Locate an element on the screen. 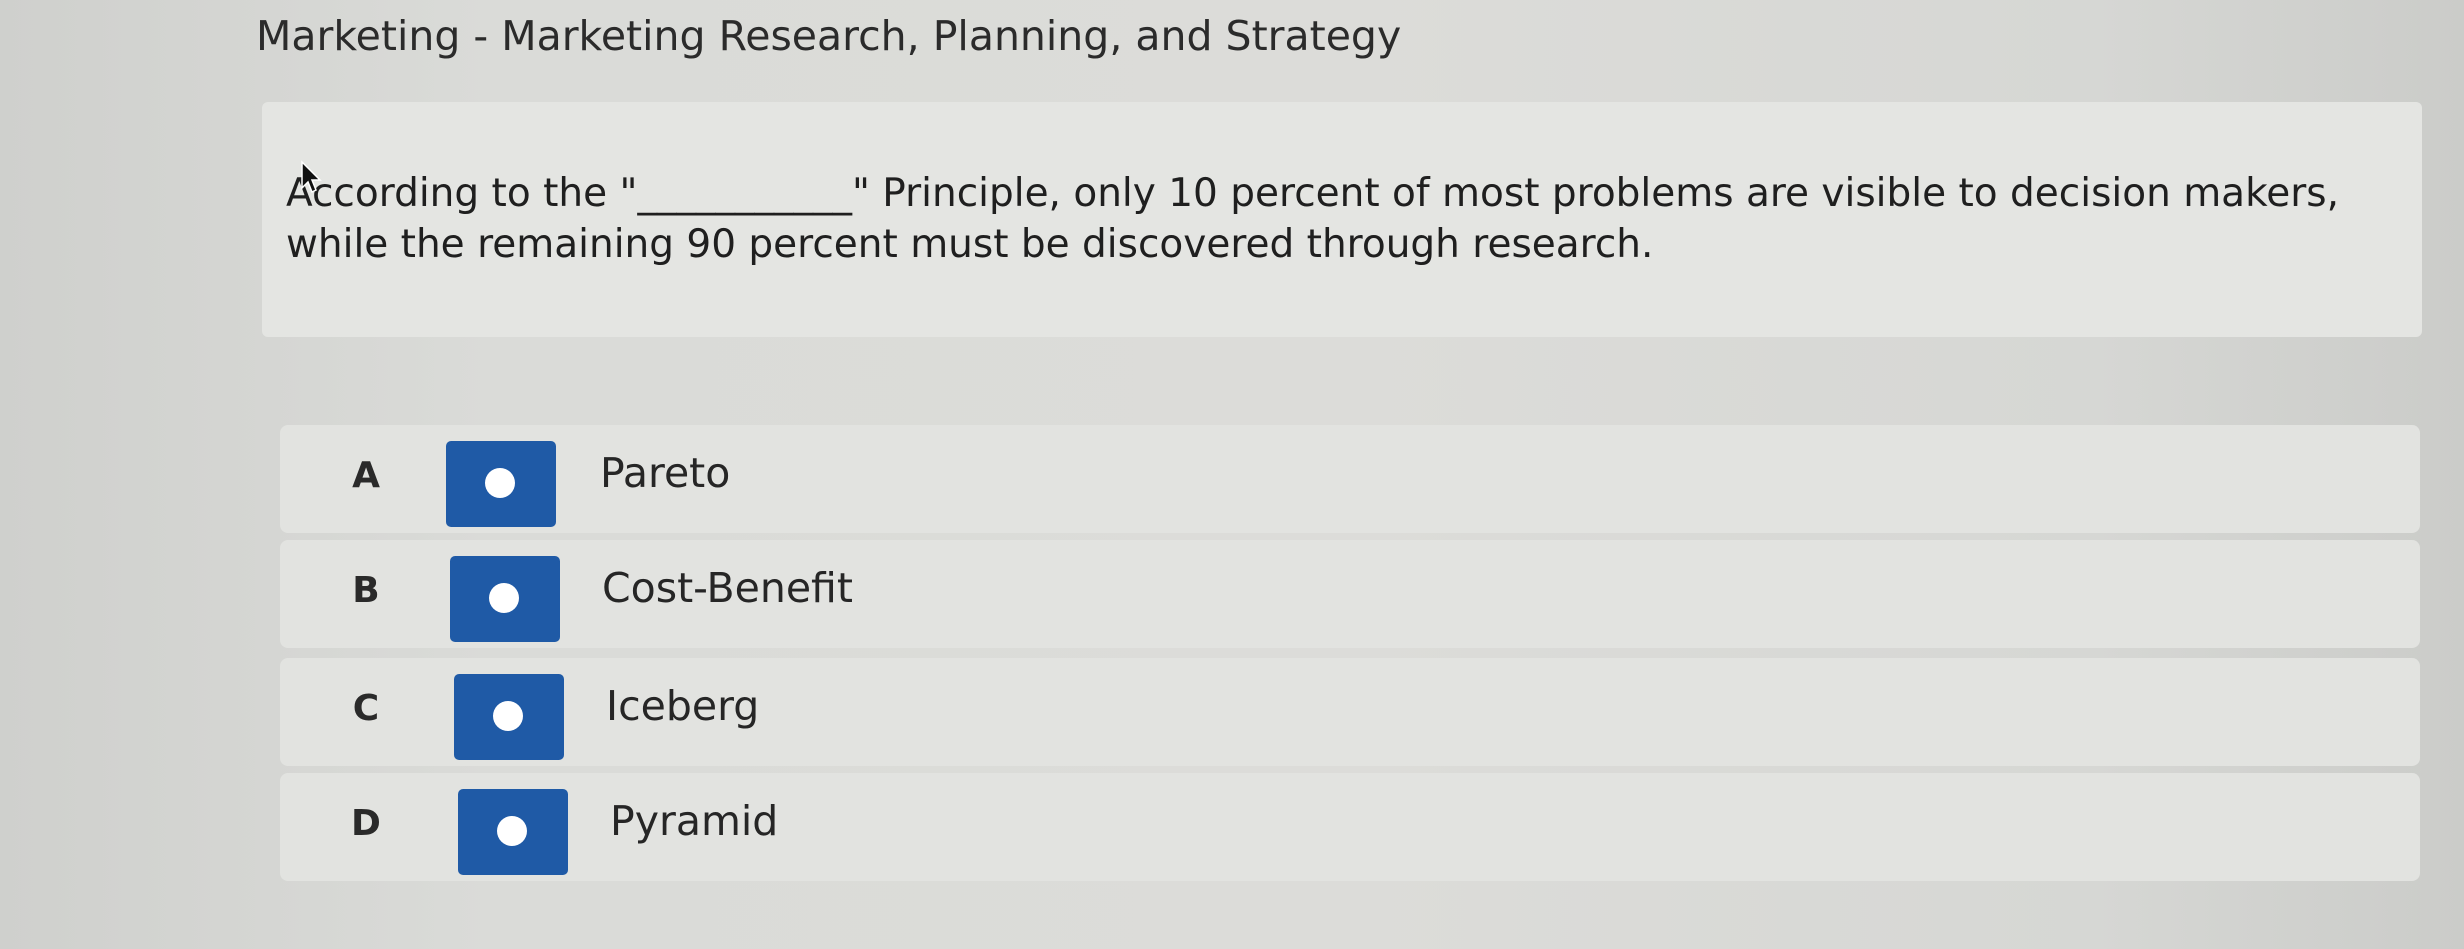 The image size is (2464, 949). option-letter: D is located at coordinates (366, 823).